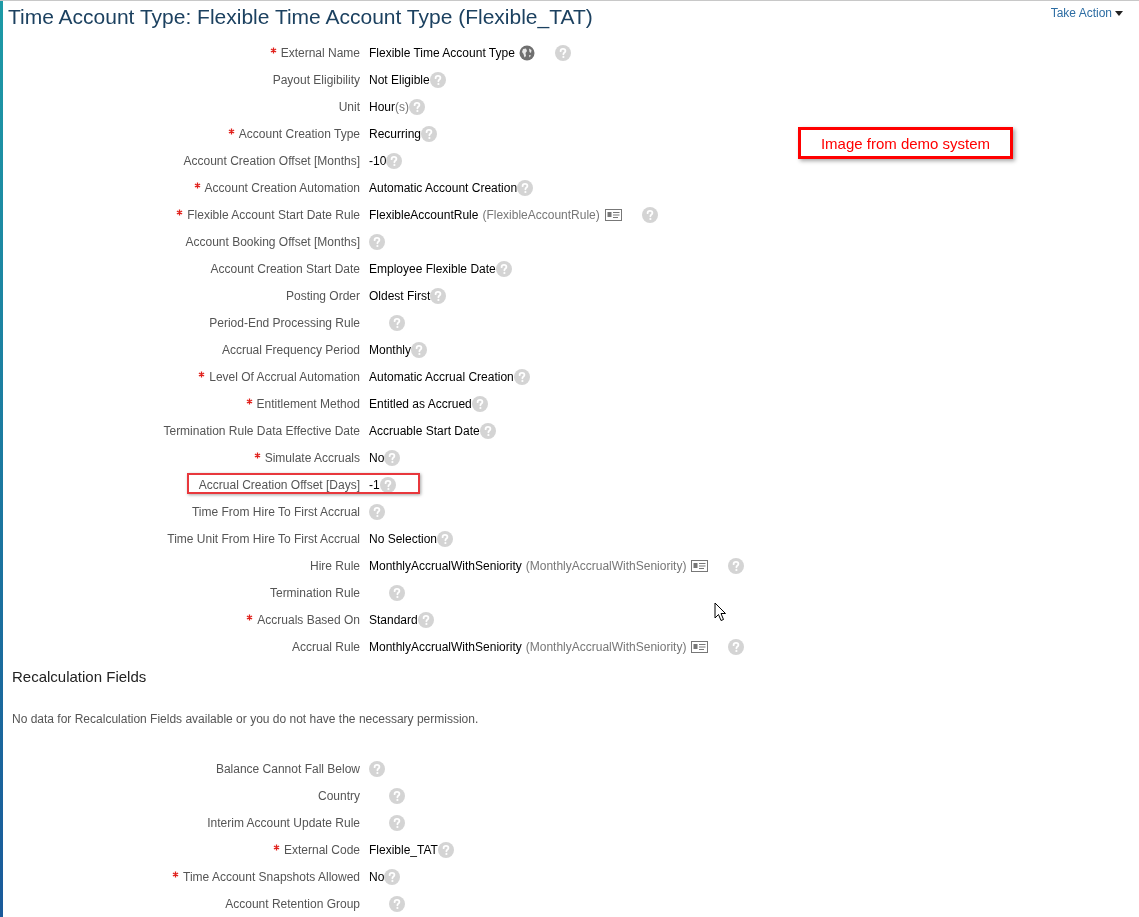 The image size is (1139, 917). Describe the element at coordinates (285, 268) in the screenshot. I see `field-label: Account Creation Start Date` at that location.